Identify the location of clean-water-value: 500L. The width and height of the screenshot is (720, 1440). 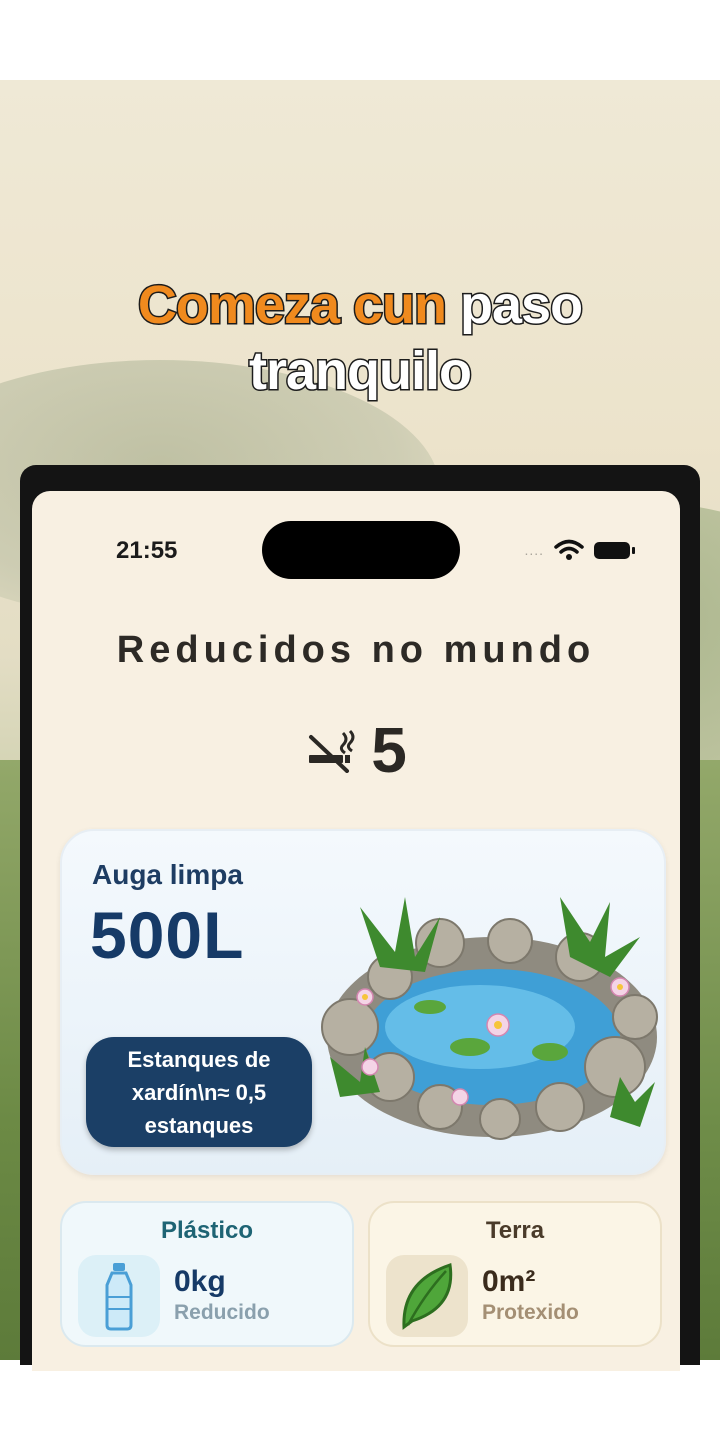
(167, 935).